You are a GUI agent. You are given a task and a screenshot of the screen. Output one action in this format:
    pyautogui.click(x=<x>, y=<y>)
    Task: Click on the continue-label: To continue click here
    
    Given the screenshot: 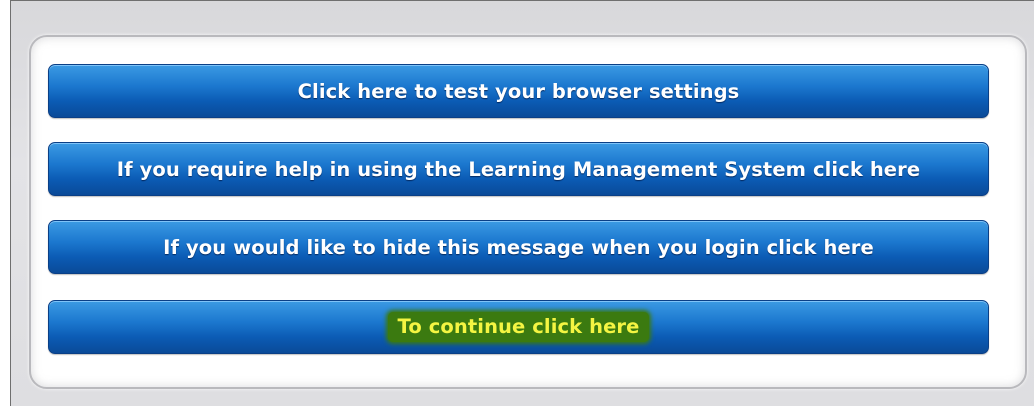 What is the action you would take?
    pyautogui.click(x=518, y=327)
    